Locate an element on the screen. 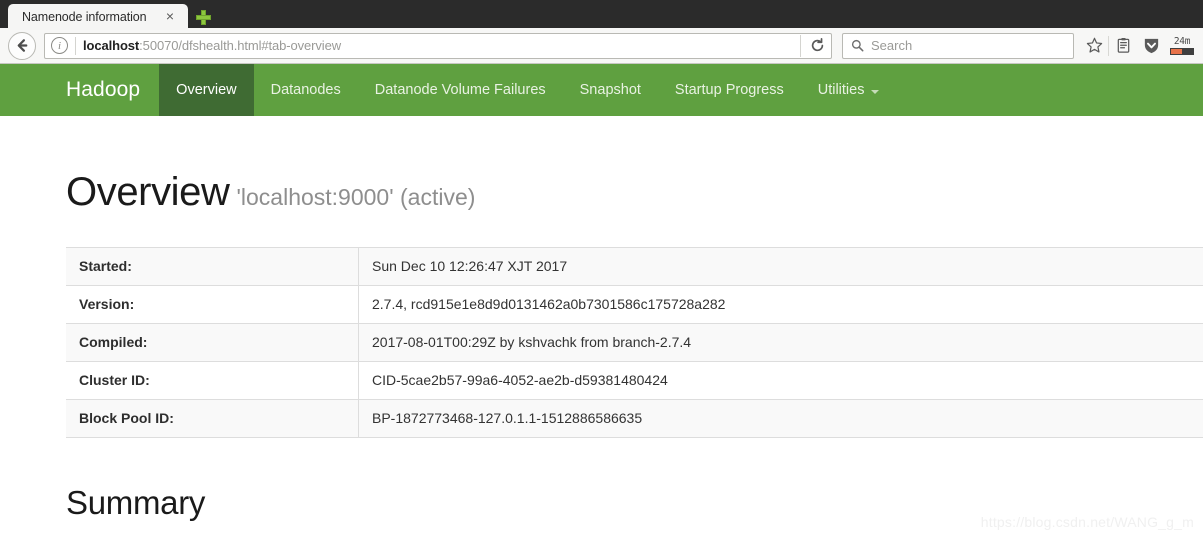 The height and width of the screenshot is (546, 1203). shield-download-icon is located at coordinates (1151, 46).